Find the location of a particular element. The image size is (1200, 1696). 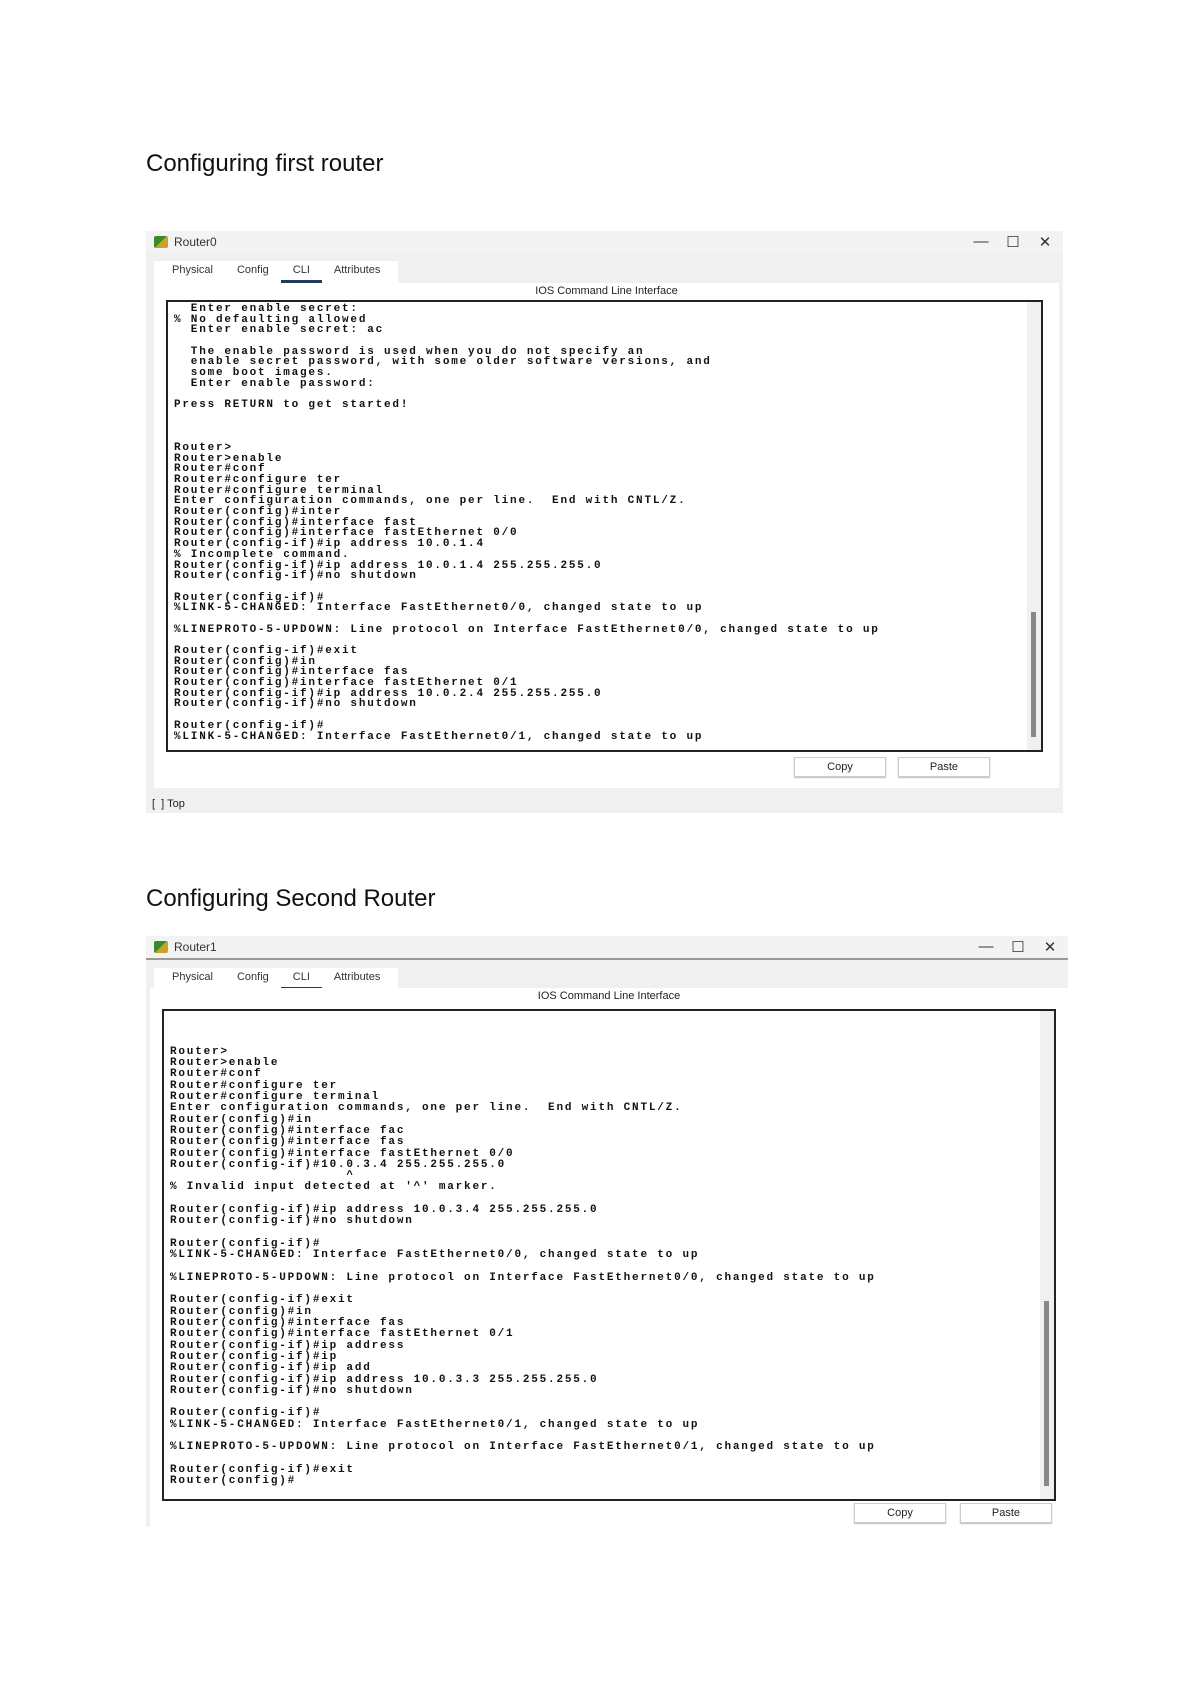

window-title: Router0 is located at coordinates (195, 242).